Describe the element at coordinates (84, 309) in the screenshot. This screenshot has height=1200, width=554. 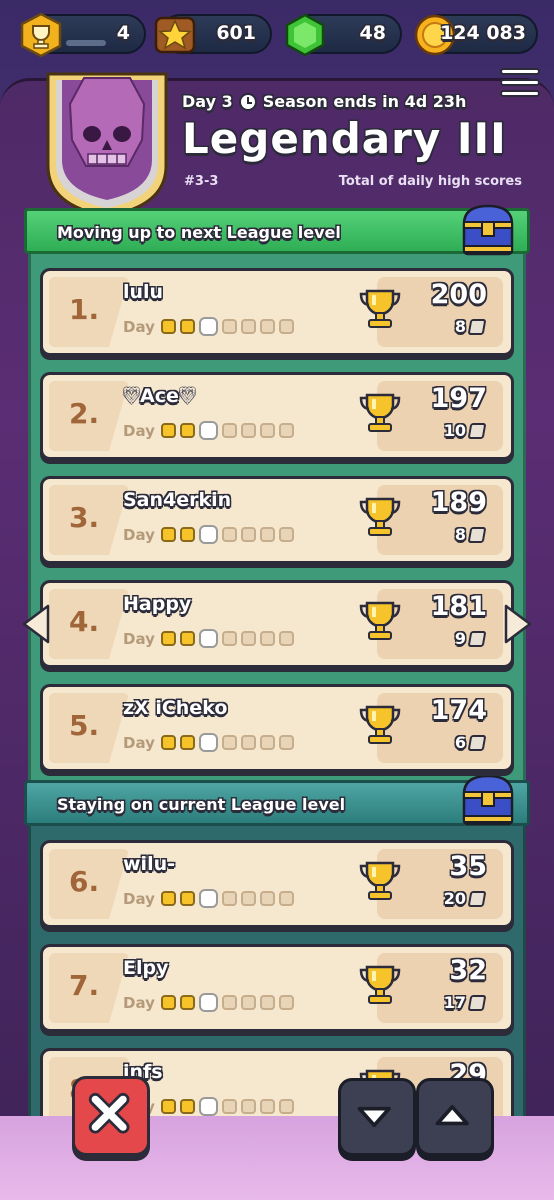
I see `rank-number: 1.` at that location.